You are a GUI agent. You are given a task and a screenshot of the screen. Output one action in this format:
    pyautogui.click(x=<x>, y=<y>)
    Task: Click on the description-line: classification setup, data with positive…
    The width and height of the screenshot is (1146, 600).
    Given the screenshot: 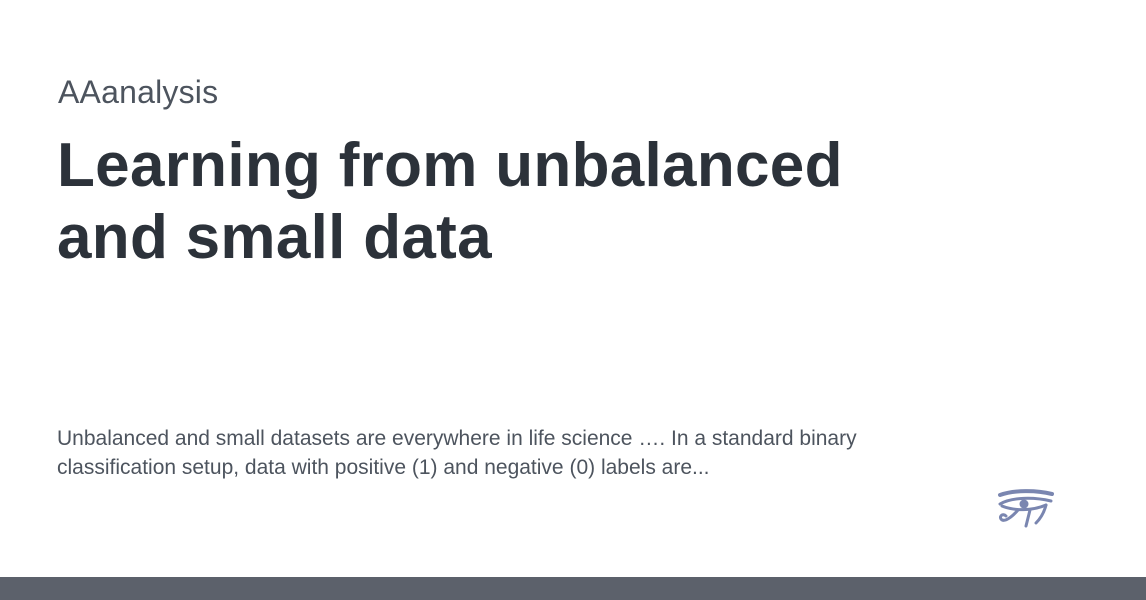 What is the action you would take?
    pyautogui.click(x=383, y=467)
    